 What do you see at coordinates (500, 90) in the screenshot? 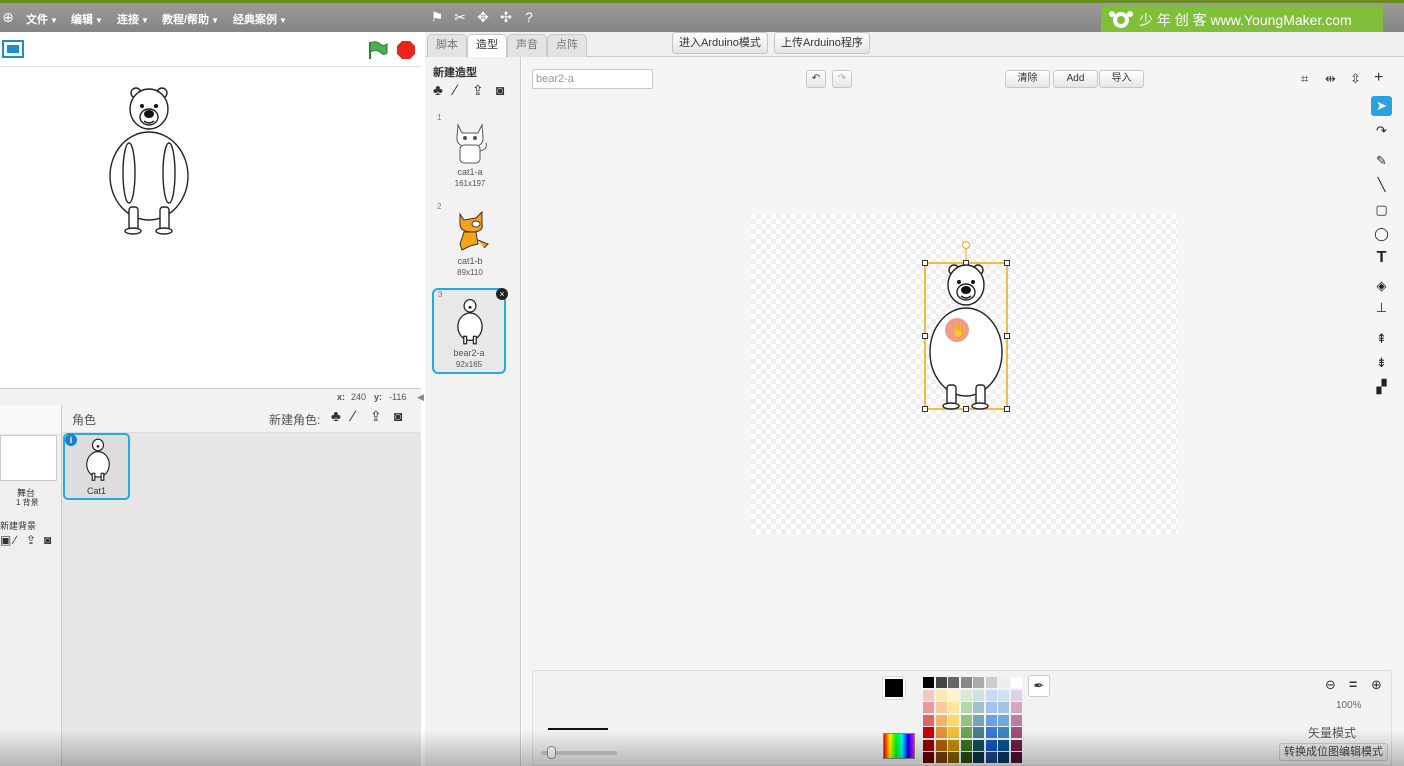
I see `camera-costume-icon: ◙` at bounding box center [500, 90].